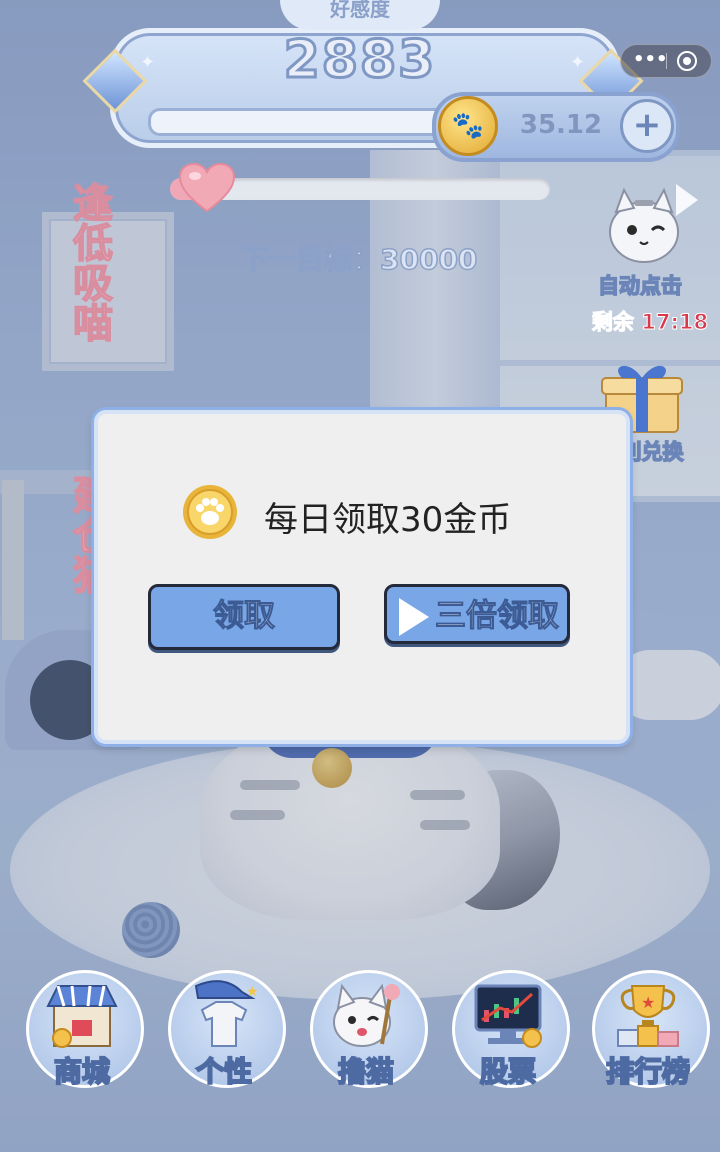 The height and width of the screenshot is (1152, 720). What do you see at coordinates (650, 60) in the screenshot?
I see `more-menu-icon: •••` at bounding box center [650, 60].